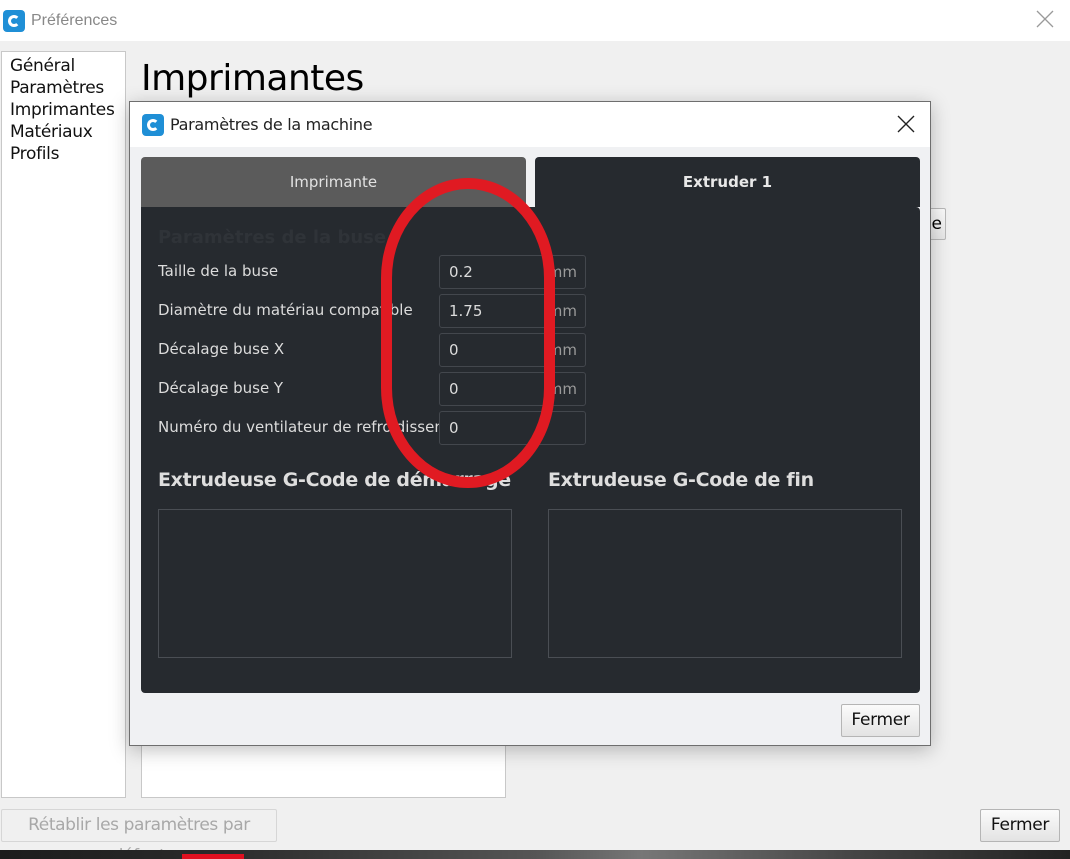  Describe the element at coordinates (530, 124) in the screenshot. I see `dialog-titlebar: Paramètres de la machine` at that location.